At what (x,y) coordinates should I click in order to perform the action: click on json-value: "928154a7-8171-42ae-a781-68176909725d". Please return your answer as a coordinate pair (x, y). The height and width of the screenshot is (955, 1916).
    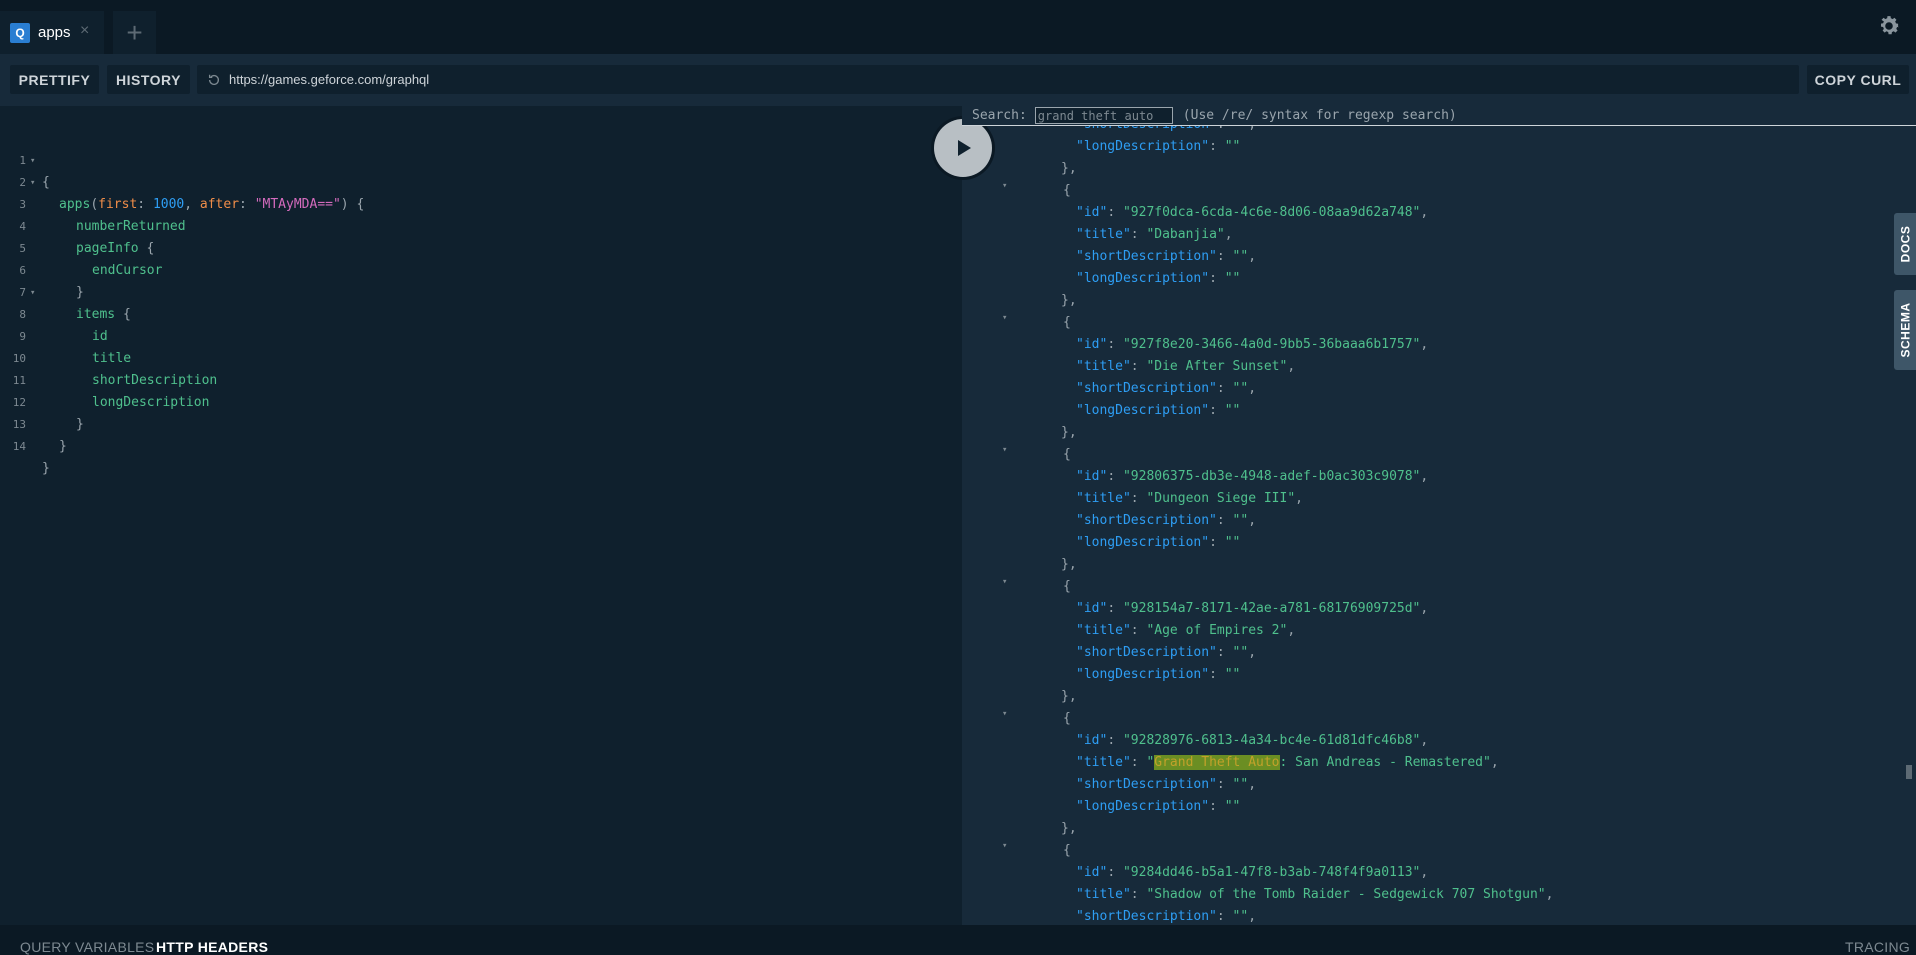
    Looking at the image, I should click on (1271, 608).